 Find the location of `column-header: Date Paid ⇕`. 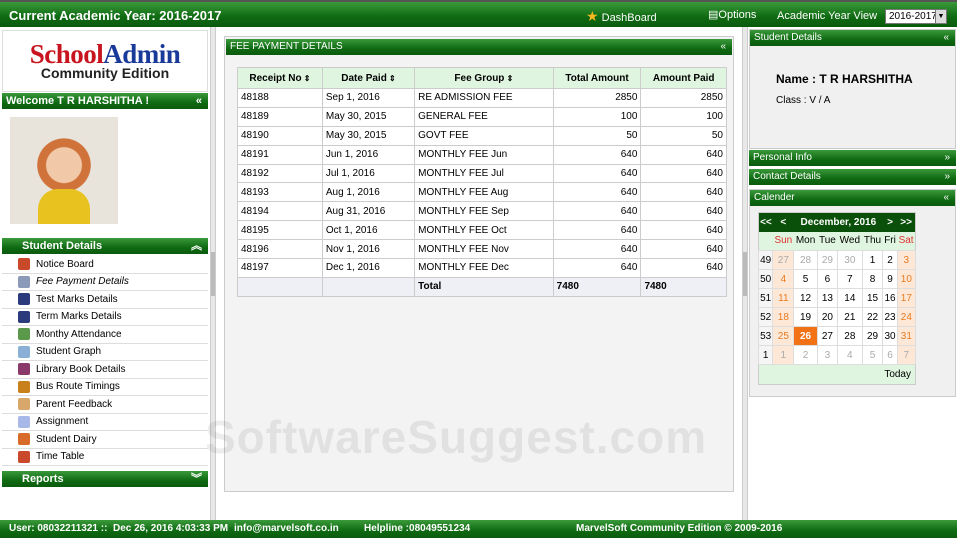

column-header: Date Paid ⇕ is located at coordinates (368, 78).